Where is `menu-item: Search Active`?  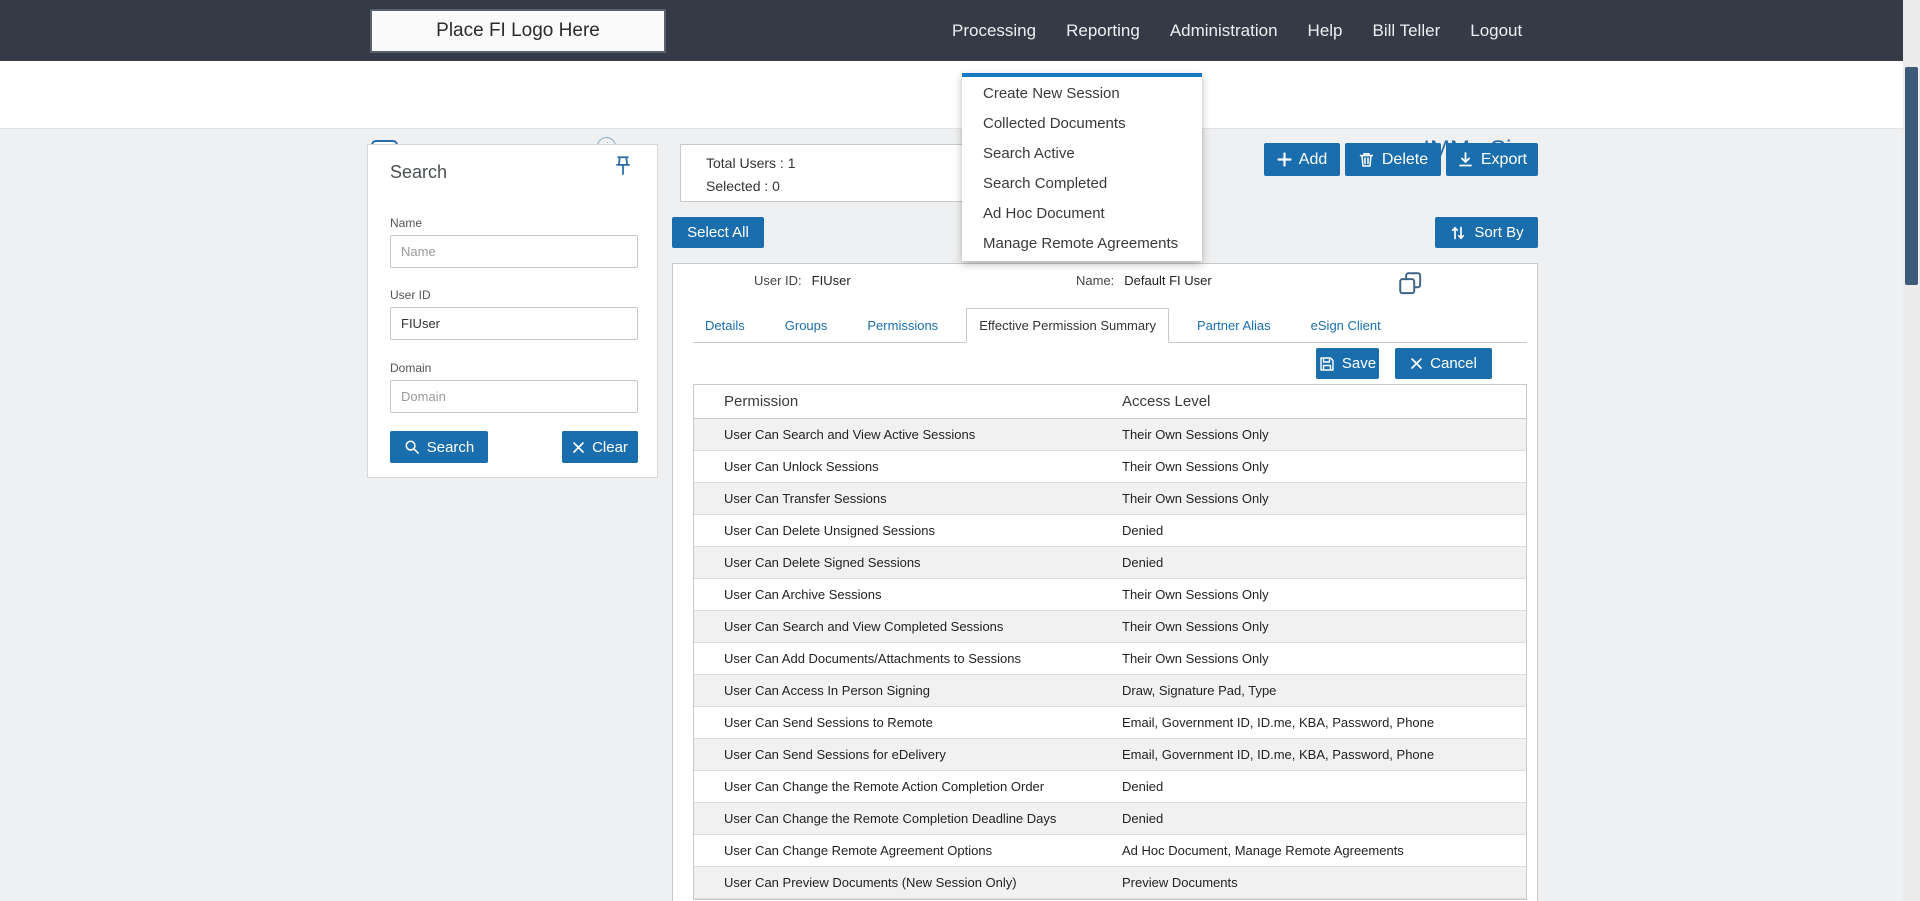
menu-item: Search Active is located at coordinates (1082, 154).